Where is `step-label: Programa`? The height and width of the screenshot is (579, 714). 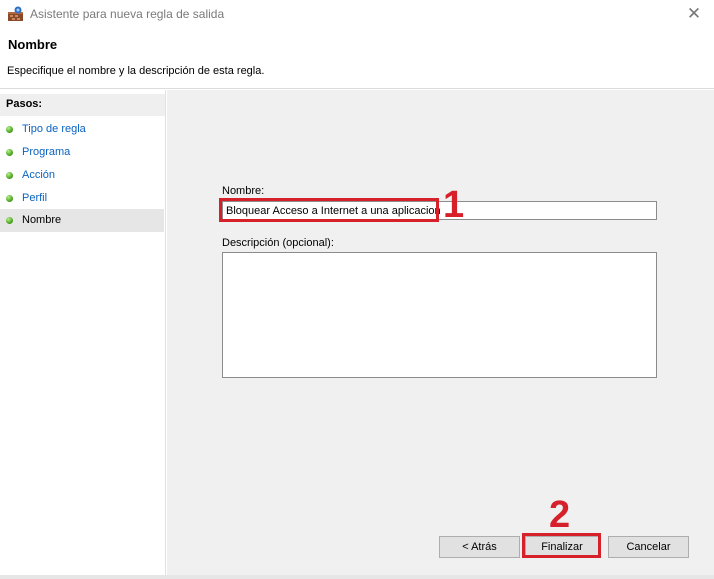 step-label: Programa is located at coordinates (46, 152).